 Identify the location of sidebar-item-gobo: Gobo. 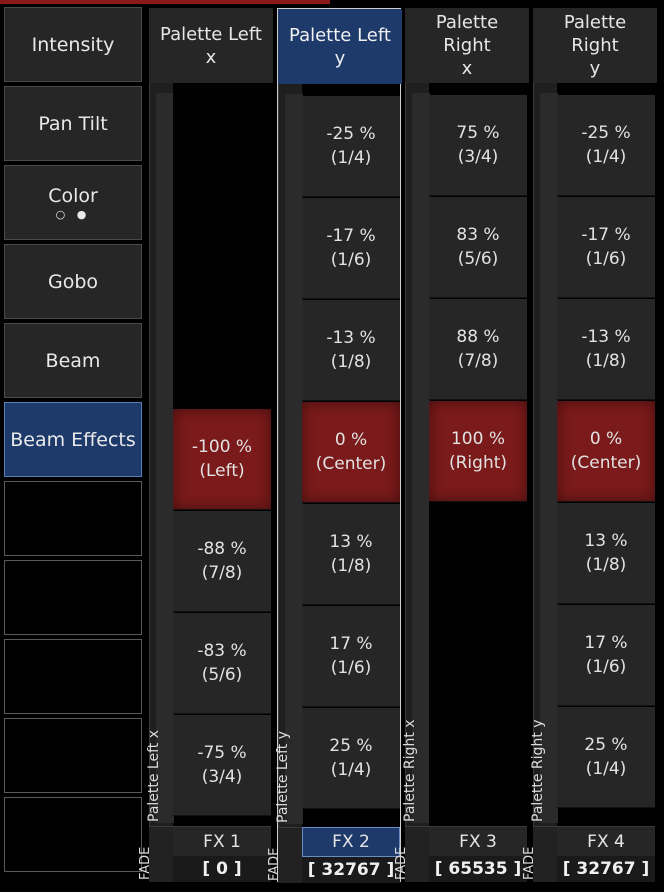
(73, 281).